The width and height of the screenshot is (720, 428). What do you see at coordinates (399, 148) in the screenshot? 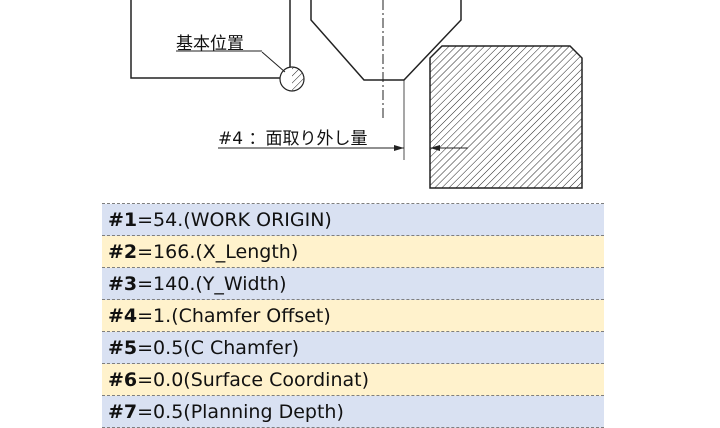
I see `dimension-arrow-left` at bounding box center [399, 148].